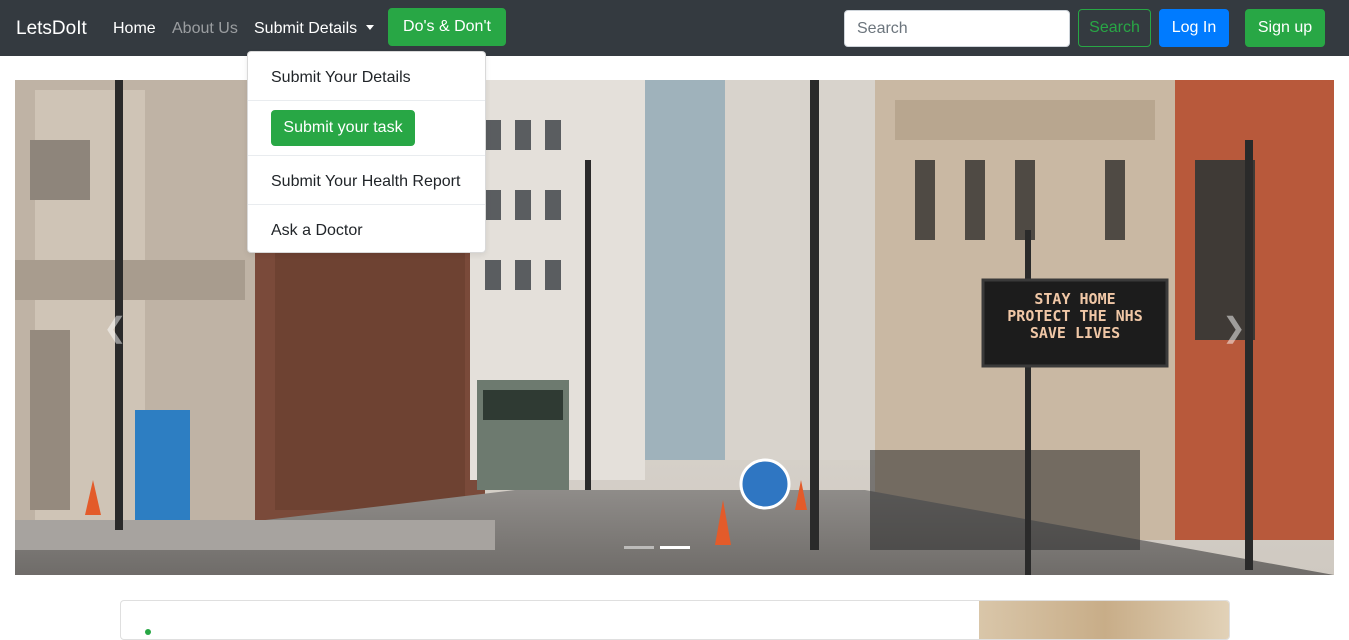 The width and height of the screenshot is (1349, 640). Describe the element at coordinates (1114, 28) in the screenshot. I see `search-button: Search` at that location.